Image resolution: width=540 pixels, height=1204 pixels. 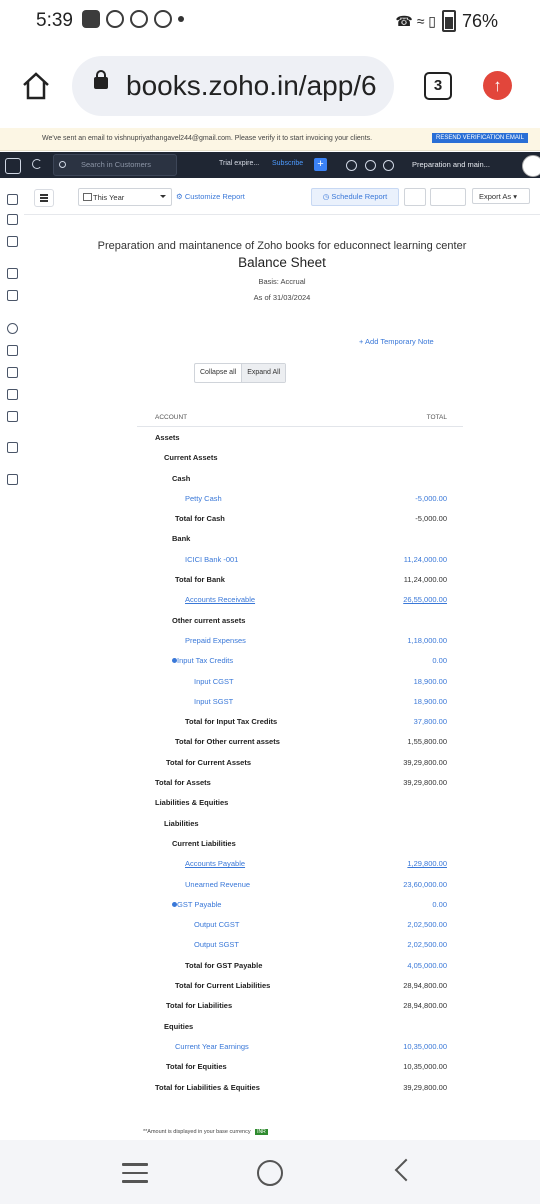 I want to click on account-total: -5,000.00, so click(x=431, y=498).